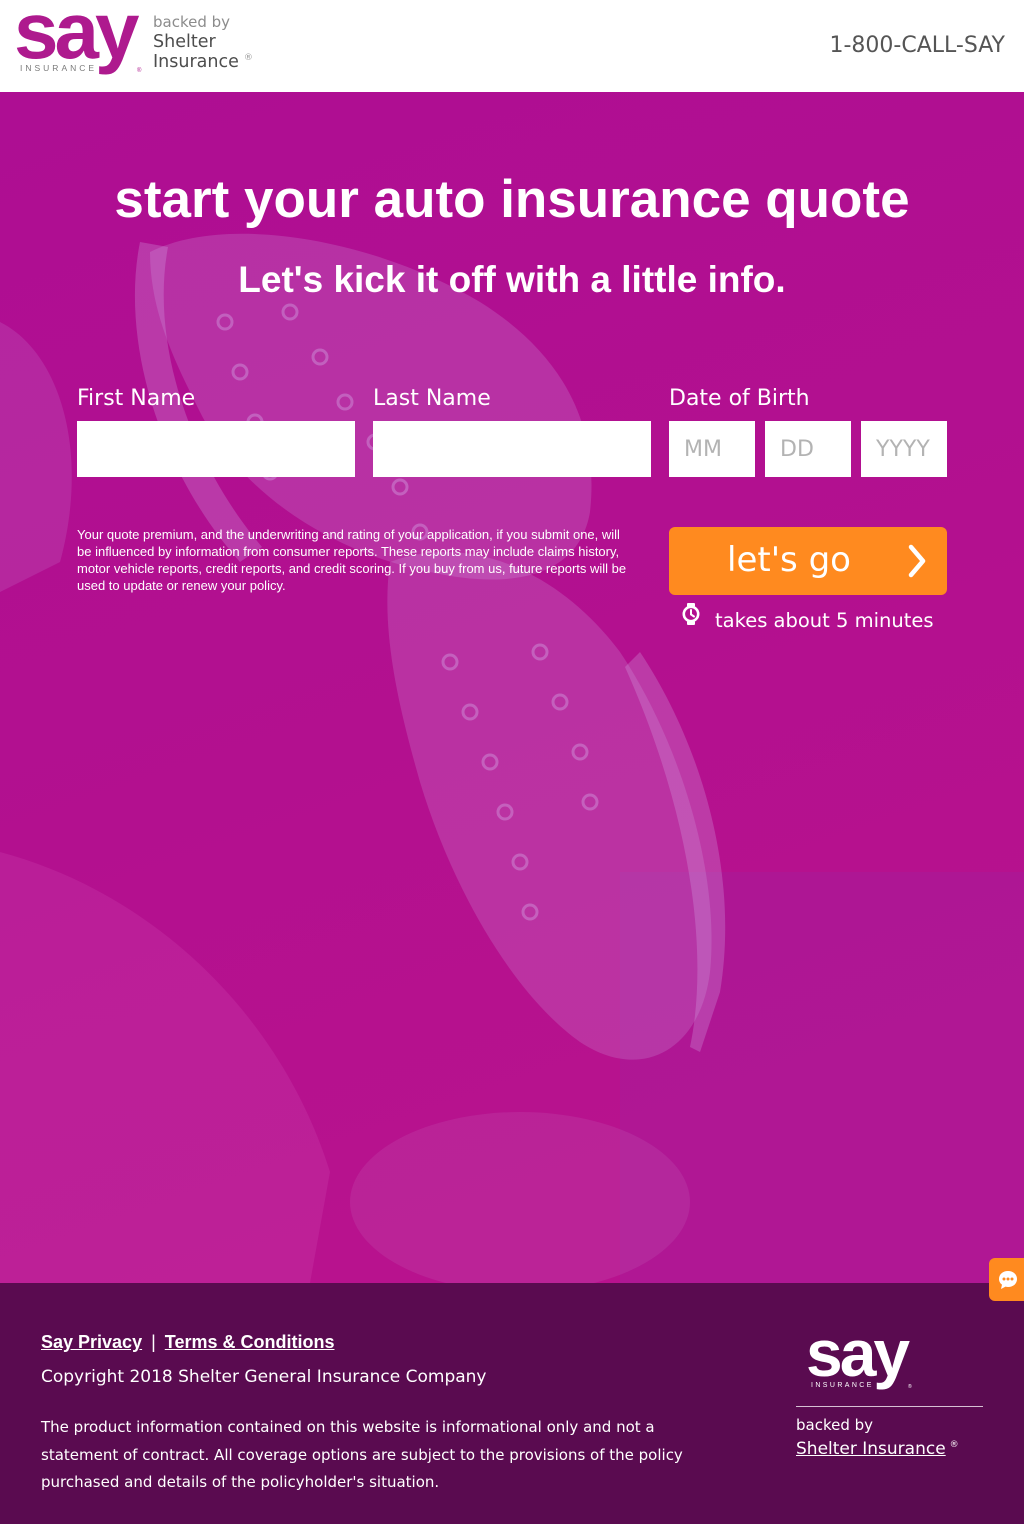 This screenshot has width=1024, height=1524. I want to click on shelter-insurance-link: Shelter Insurance, so click(871, 1449).